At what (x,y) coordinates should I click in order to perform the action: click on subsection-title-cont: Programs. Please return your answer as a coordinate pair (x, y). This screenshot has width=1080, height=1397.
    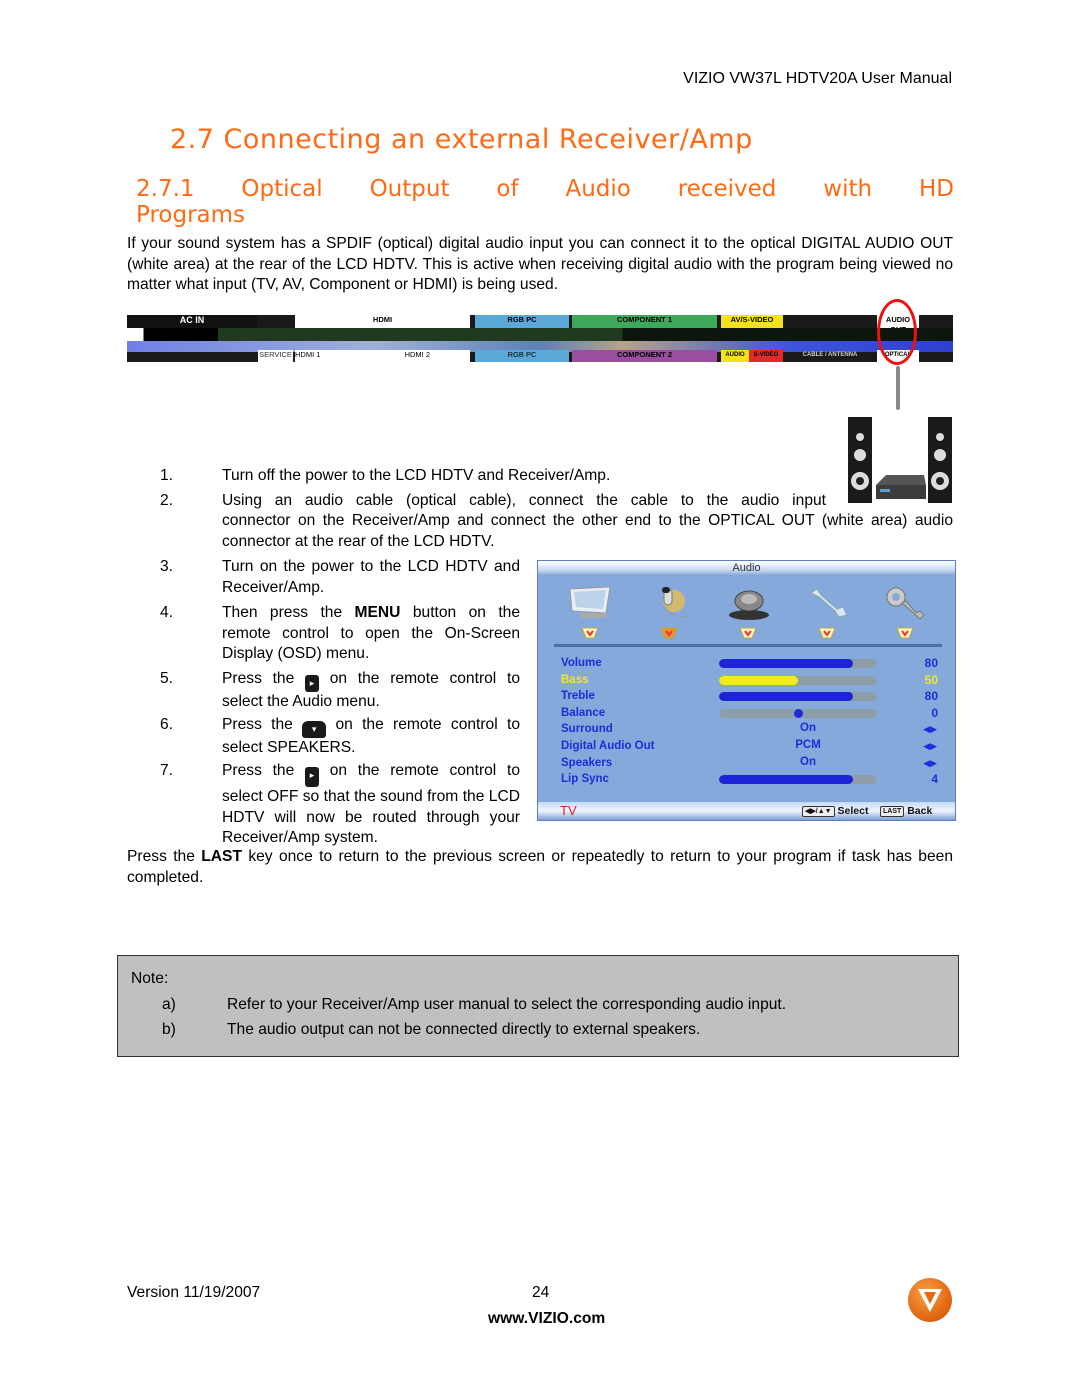
    Looking at the image, I should click on (191, 215).